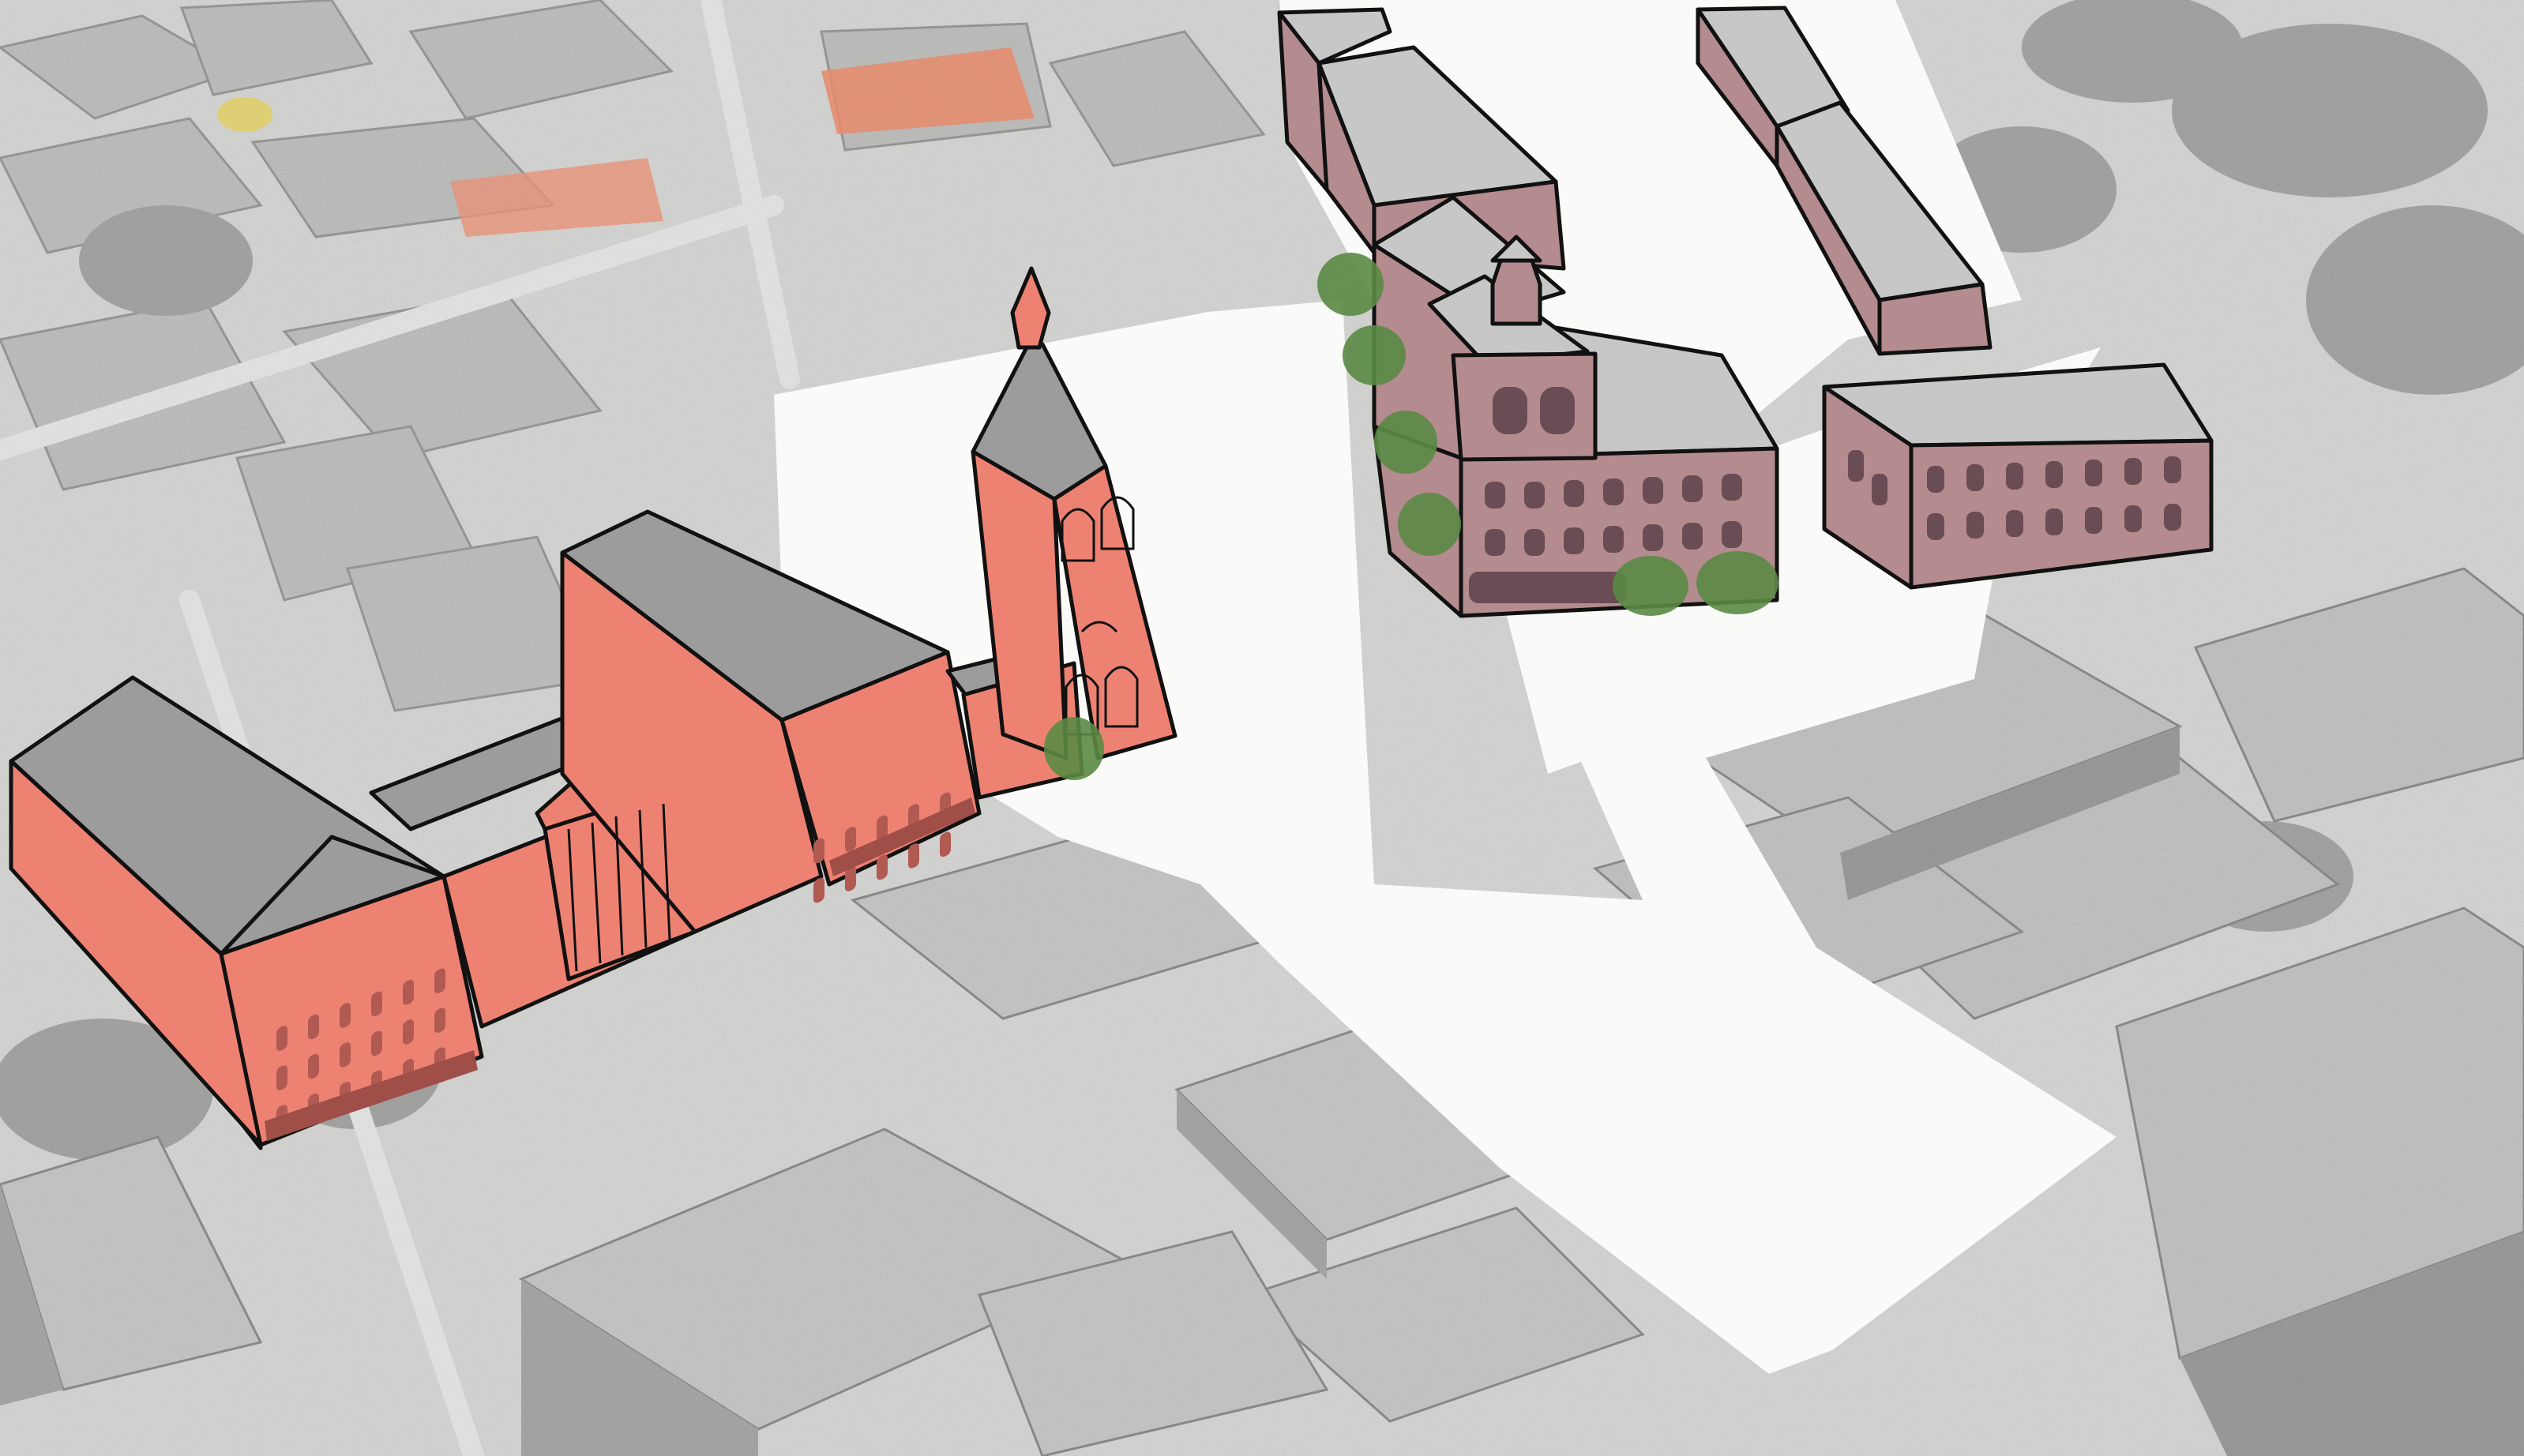 The image size is (2524, 1456). Describe the element at coordinates (1516, 292) in the screenshot. I see `pavilion-cupola` at that location.